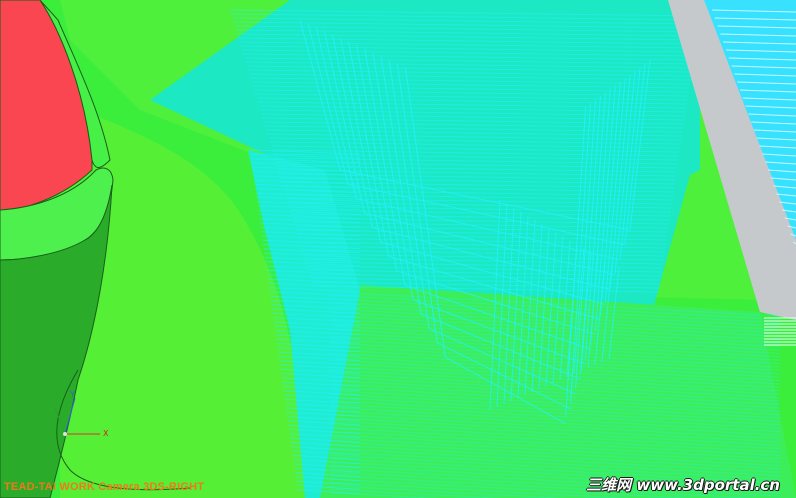 The height and width of the screenshot is (498, 796). What do you see at coordinates (106, 433) in the screenshot?
I see `triad-x-label: X` at bounding box center [106, 433].